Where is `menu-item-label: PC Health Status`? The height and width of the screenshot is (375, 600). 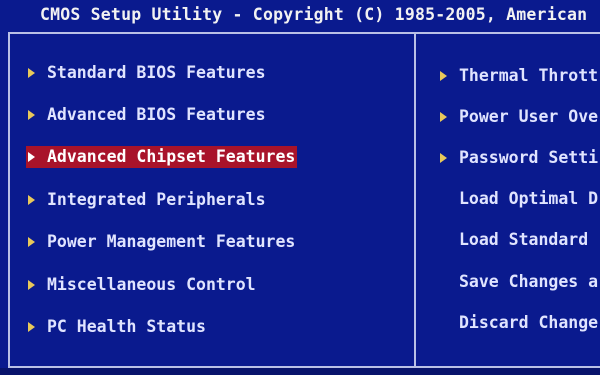 menu-item-label: PC Health Status is located at coordinates (126, 326).